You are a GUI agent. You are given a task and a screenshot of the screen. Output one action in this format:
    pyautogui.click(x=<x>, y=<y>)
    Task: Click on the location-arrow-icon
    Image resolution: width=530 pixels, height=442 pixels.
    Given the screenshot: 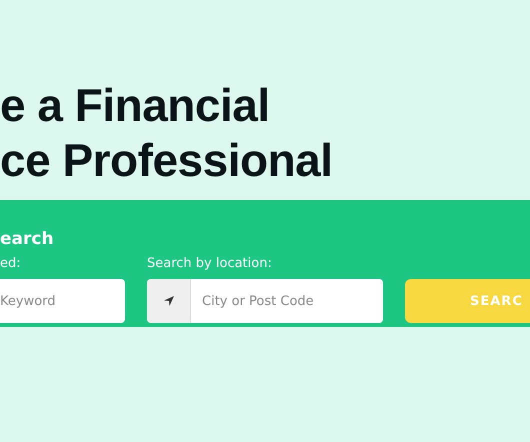 What is the action you would take?
    pyautogui.click(x=169, y=301)
    